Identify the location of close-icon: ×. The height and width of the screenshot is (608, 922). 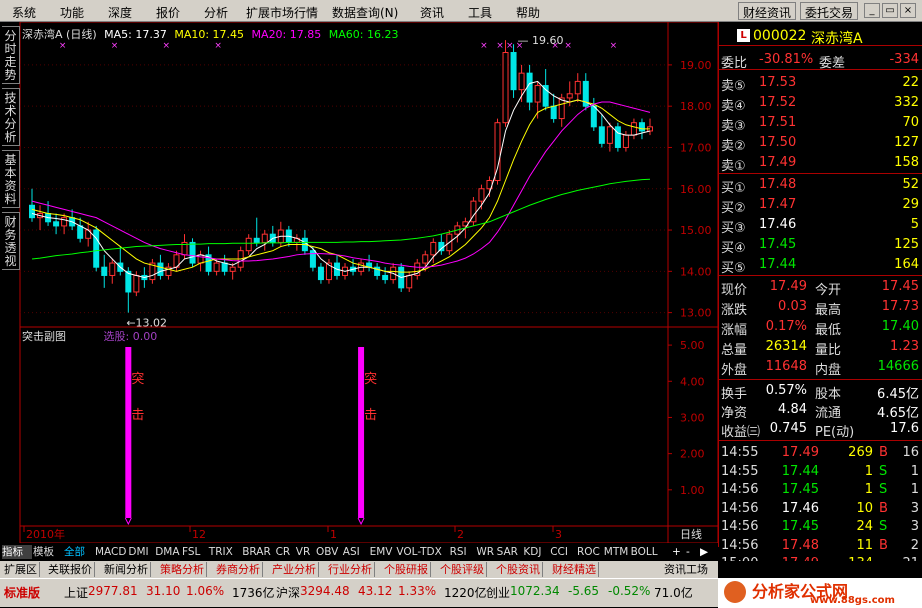
(908, 10).